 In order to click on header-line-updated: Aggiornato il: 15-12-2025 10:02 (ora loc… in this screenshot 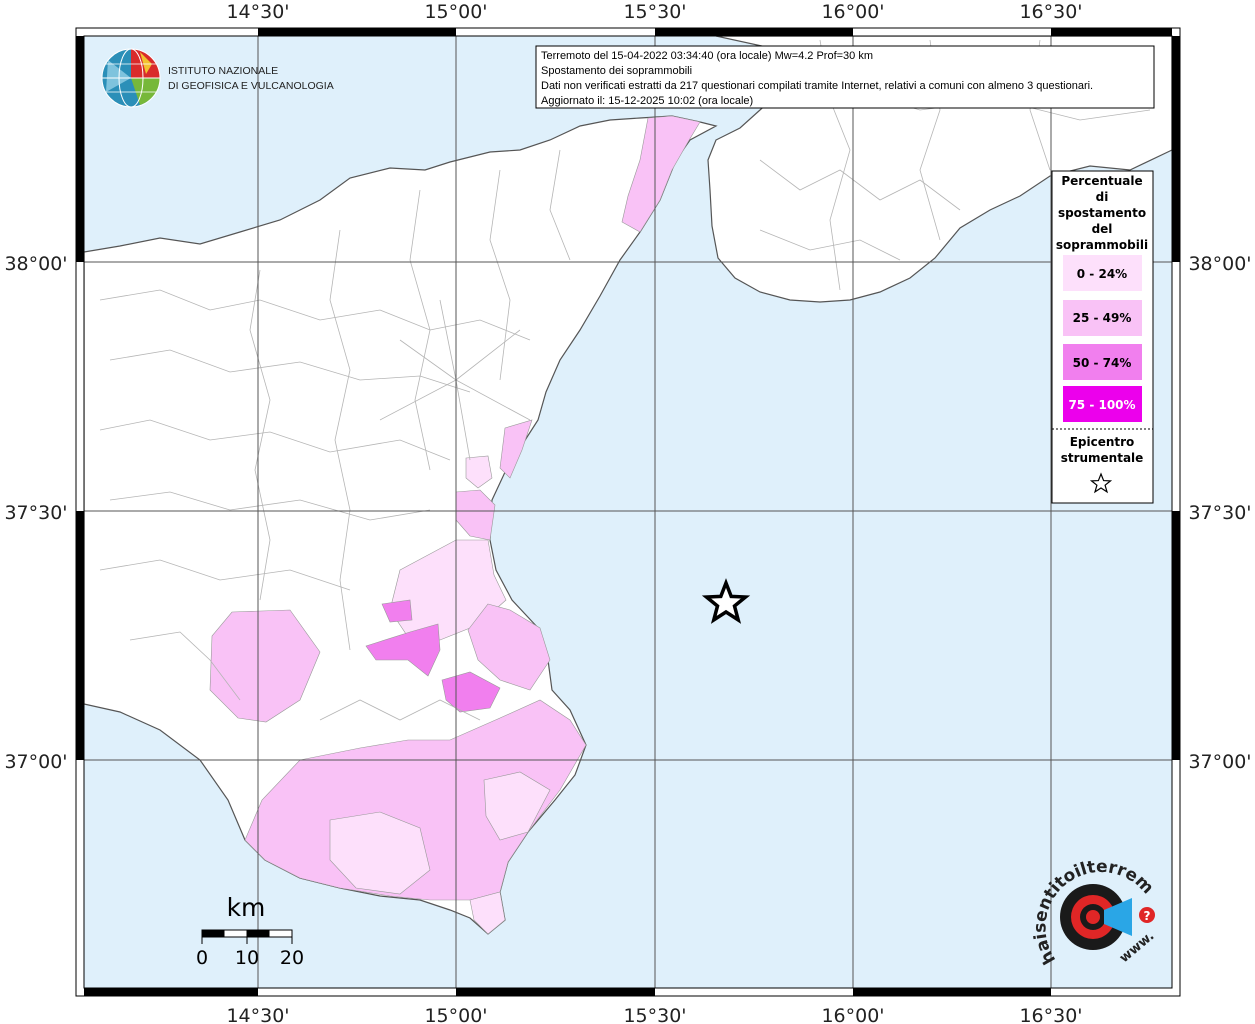, I will do `click(647, 101)`.